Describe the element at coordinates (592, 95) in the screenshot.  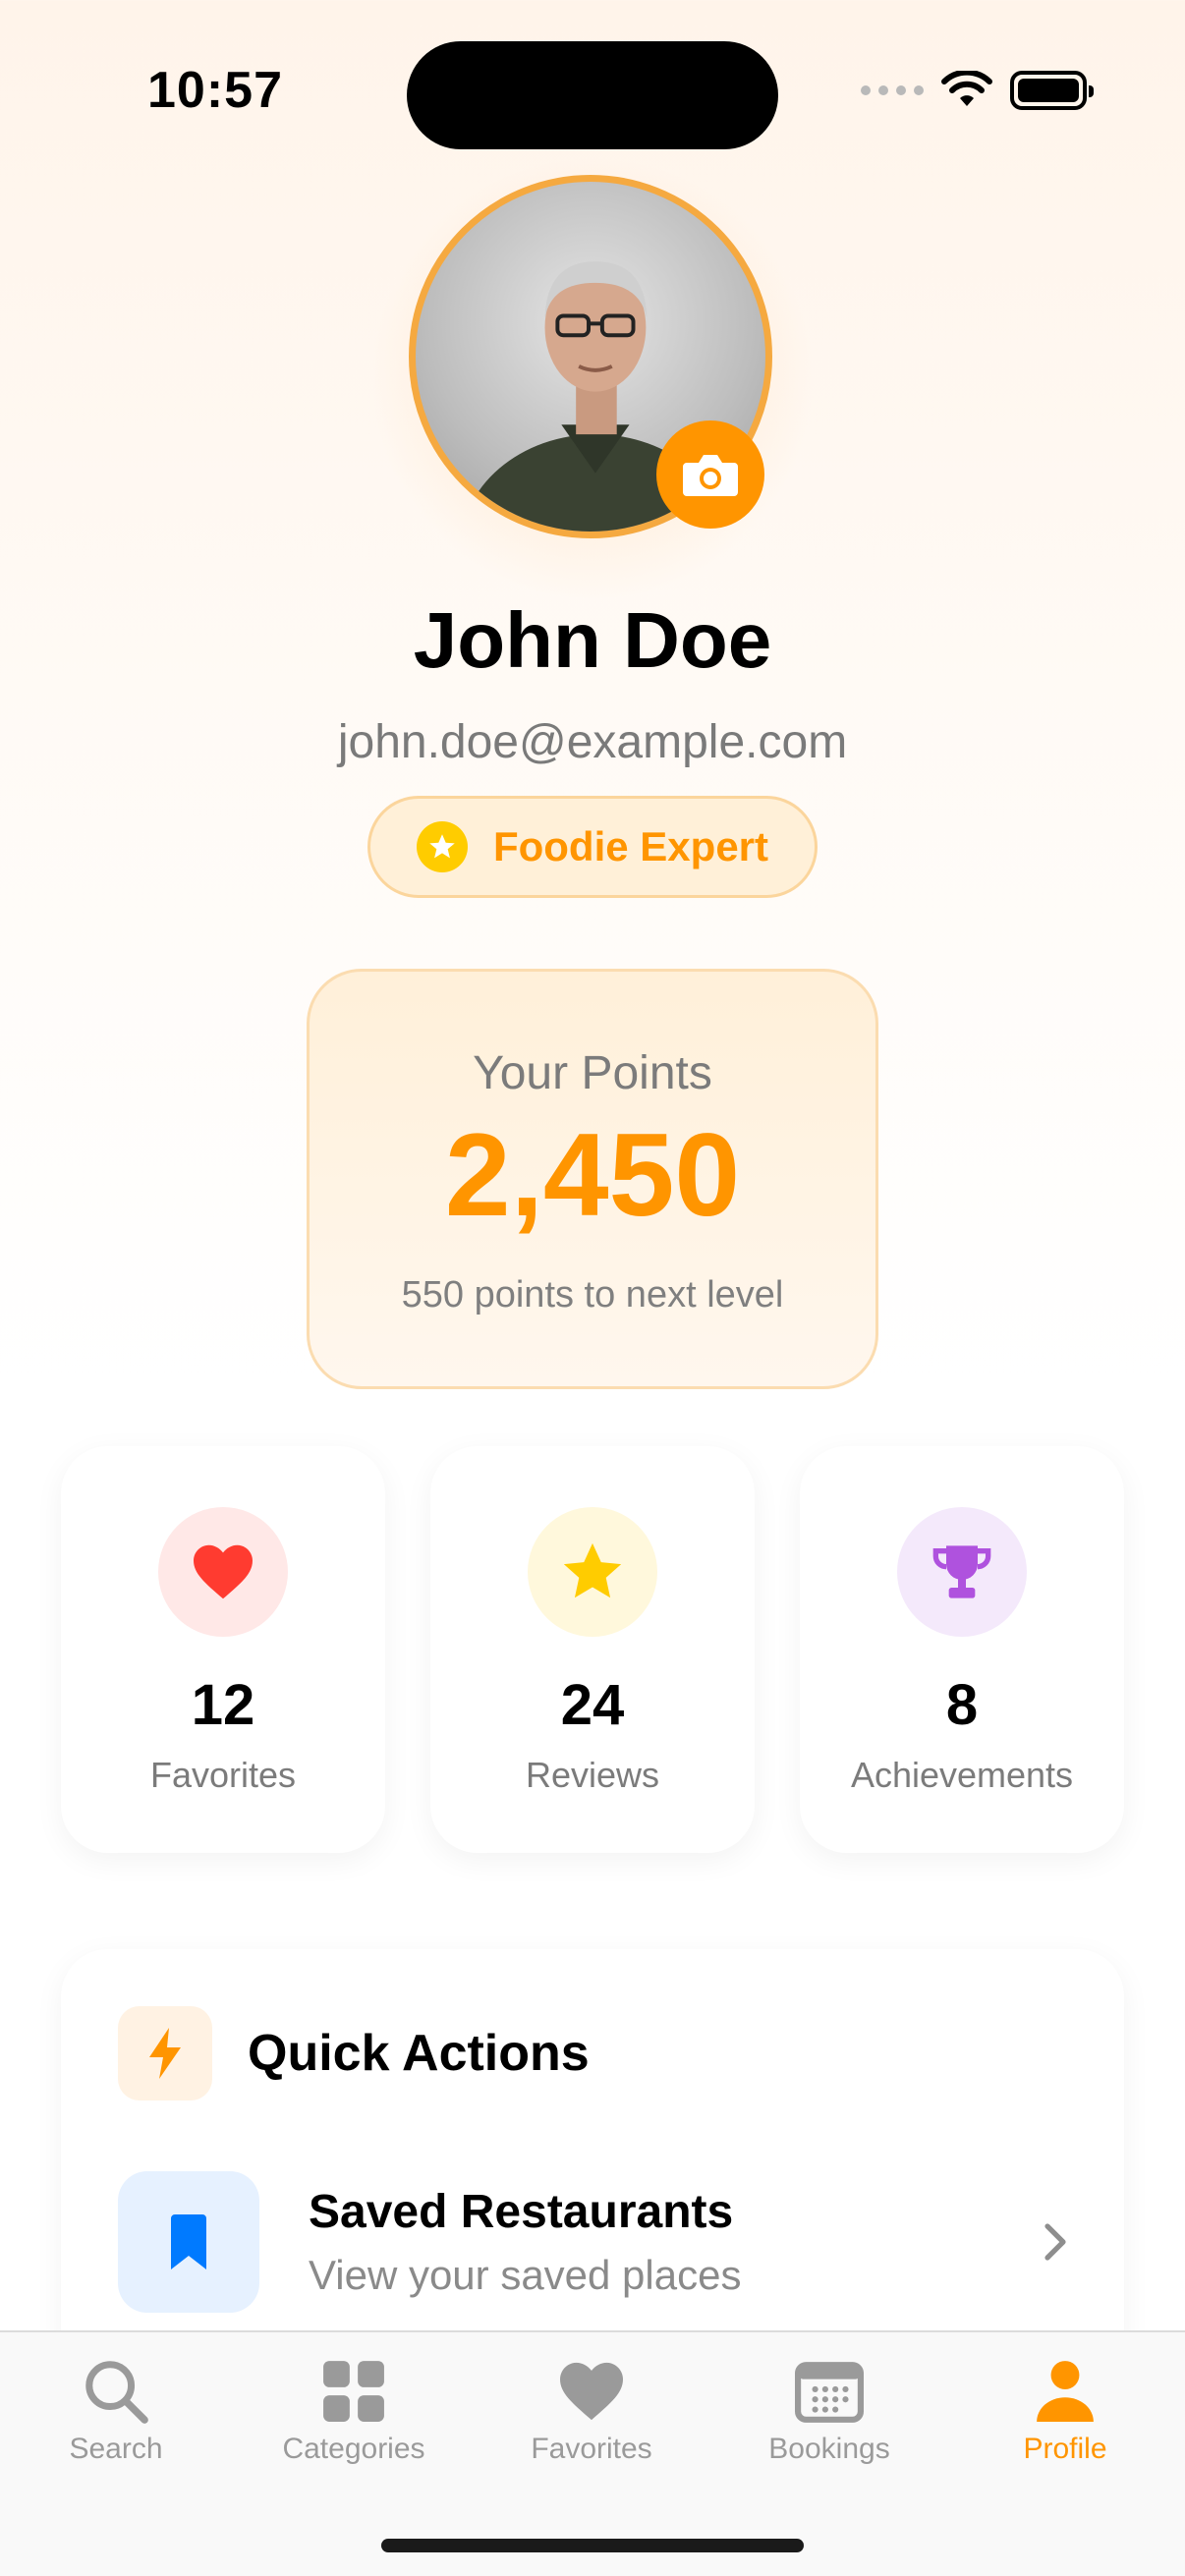
I see `dynamic-island` at that location.